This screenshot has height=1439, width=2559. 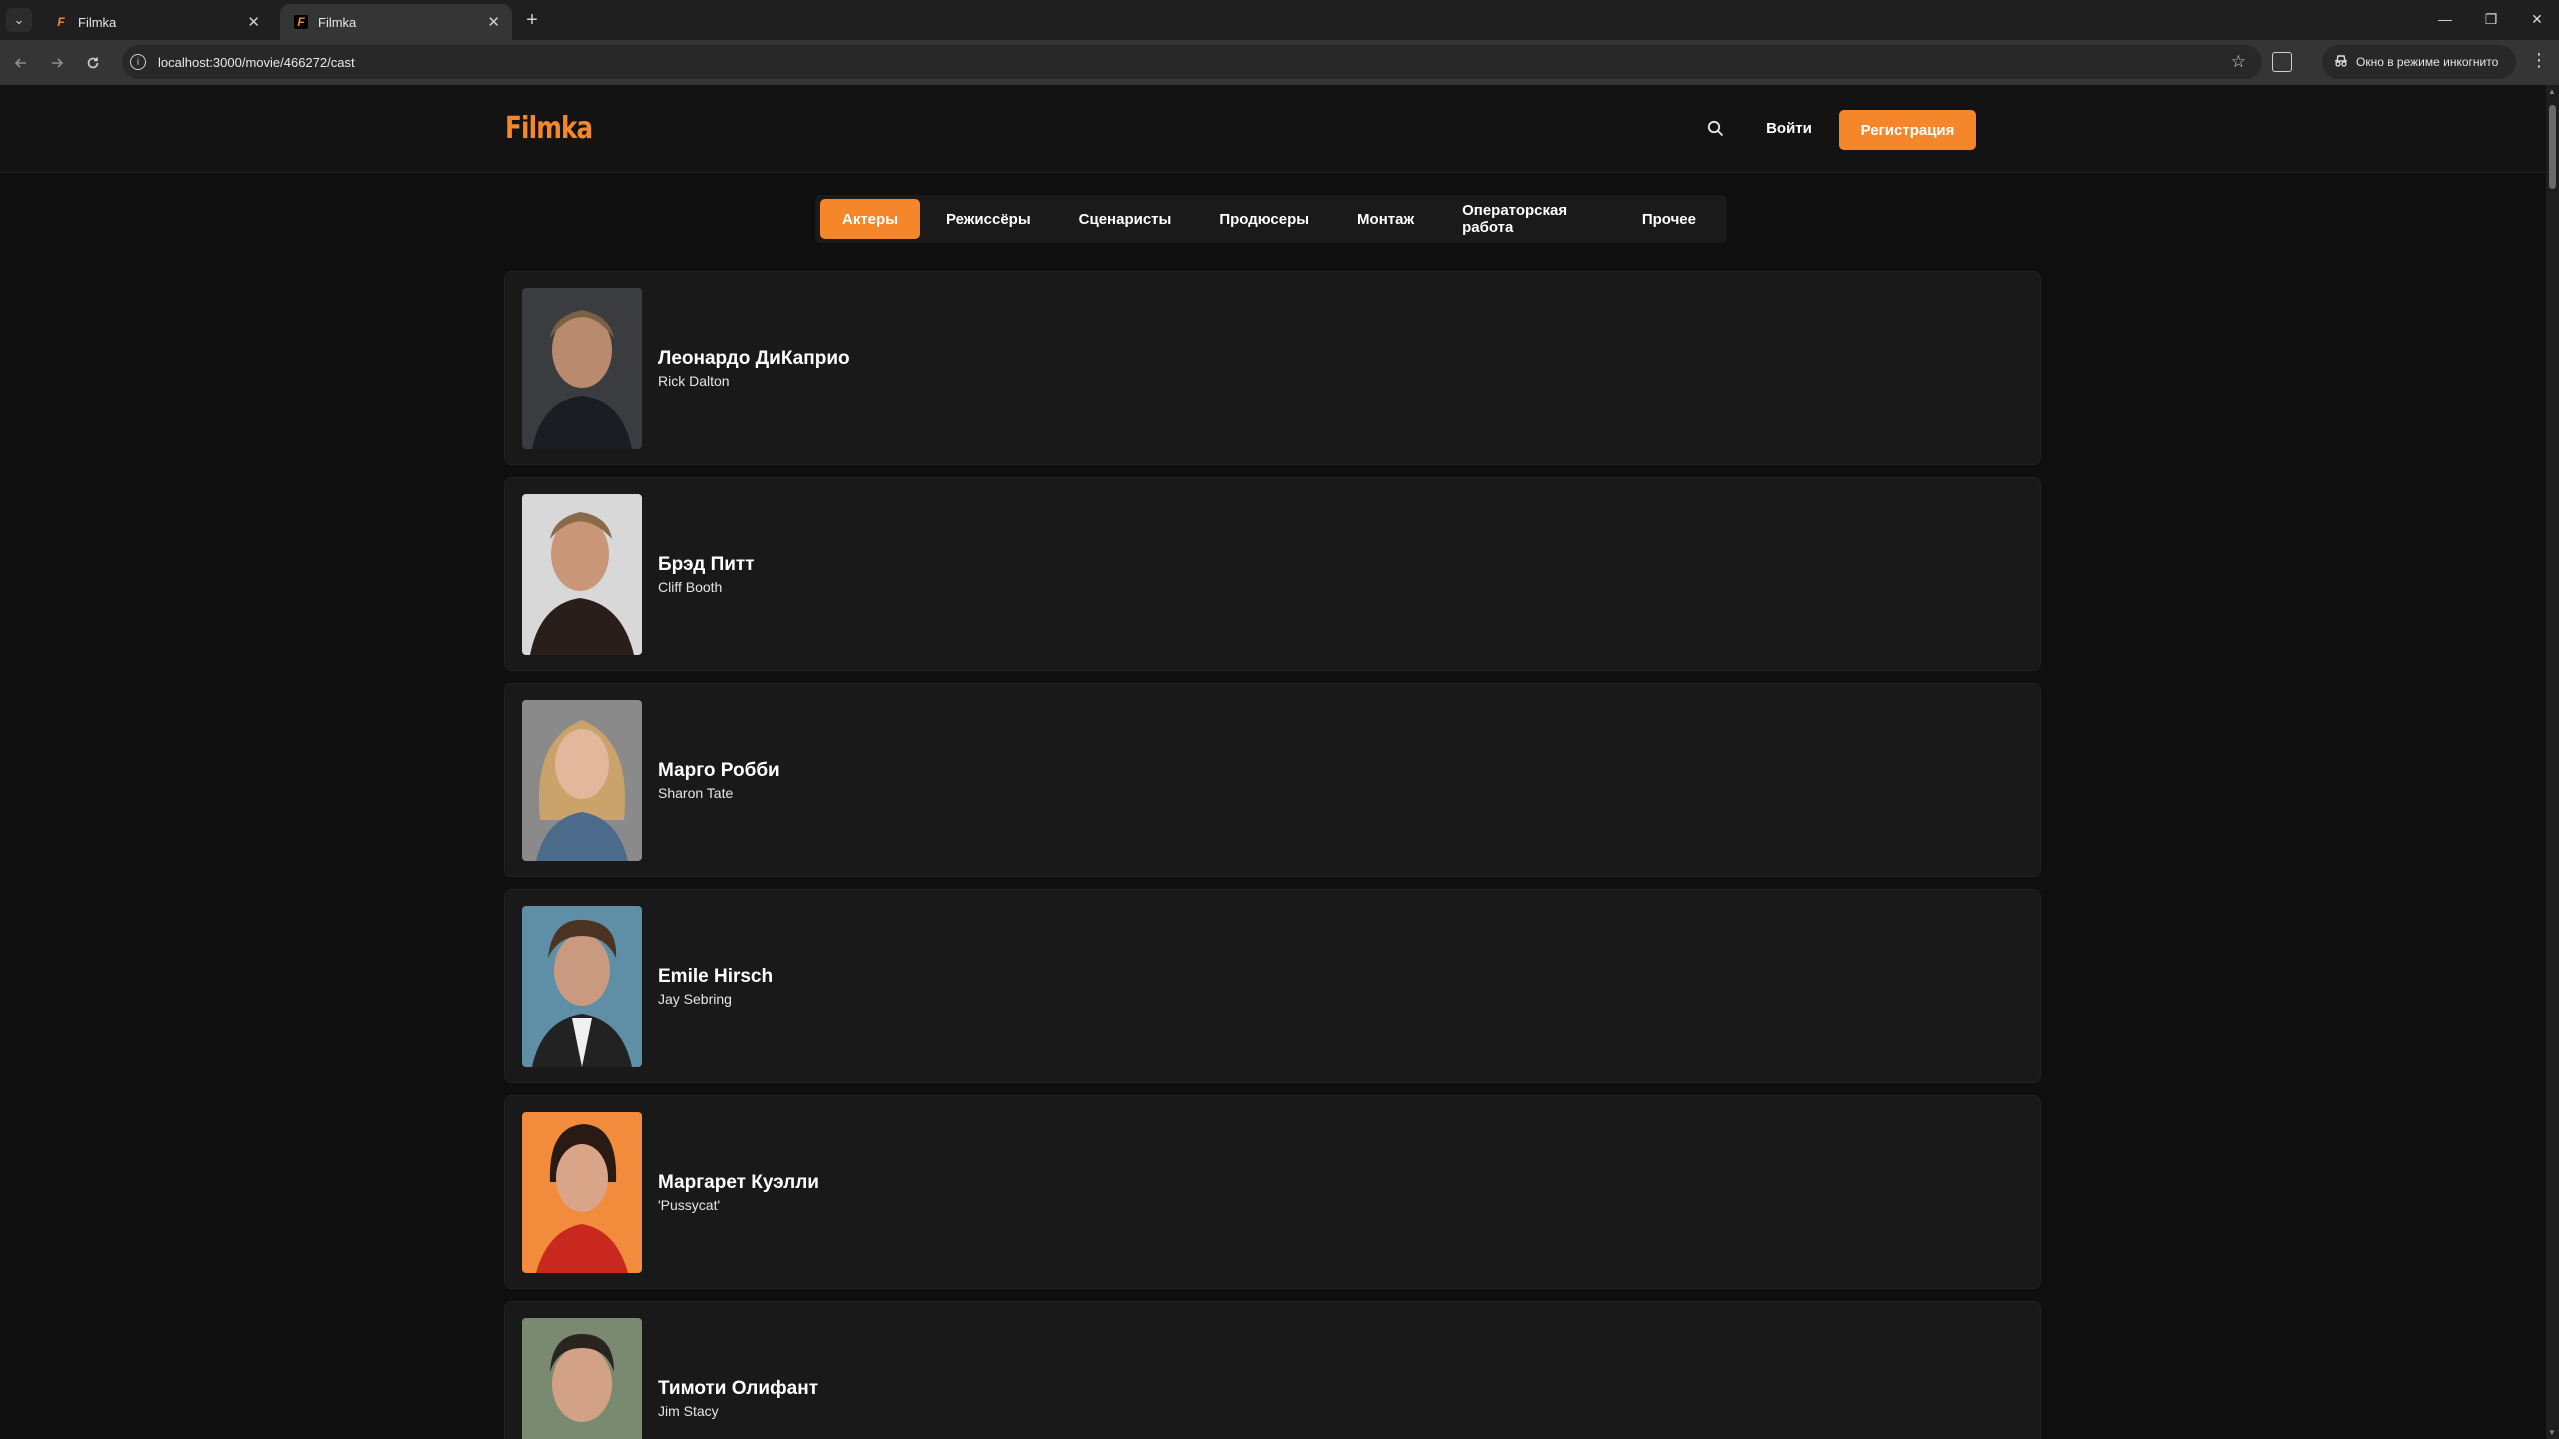 What do you see at coordinates (1273, 129) in the screenshot?
I see `site-header: Filmka Войти Регистрация` at bounding box center [1273, 129].